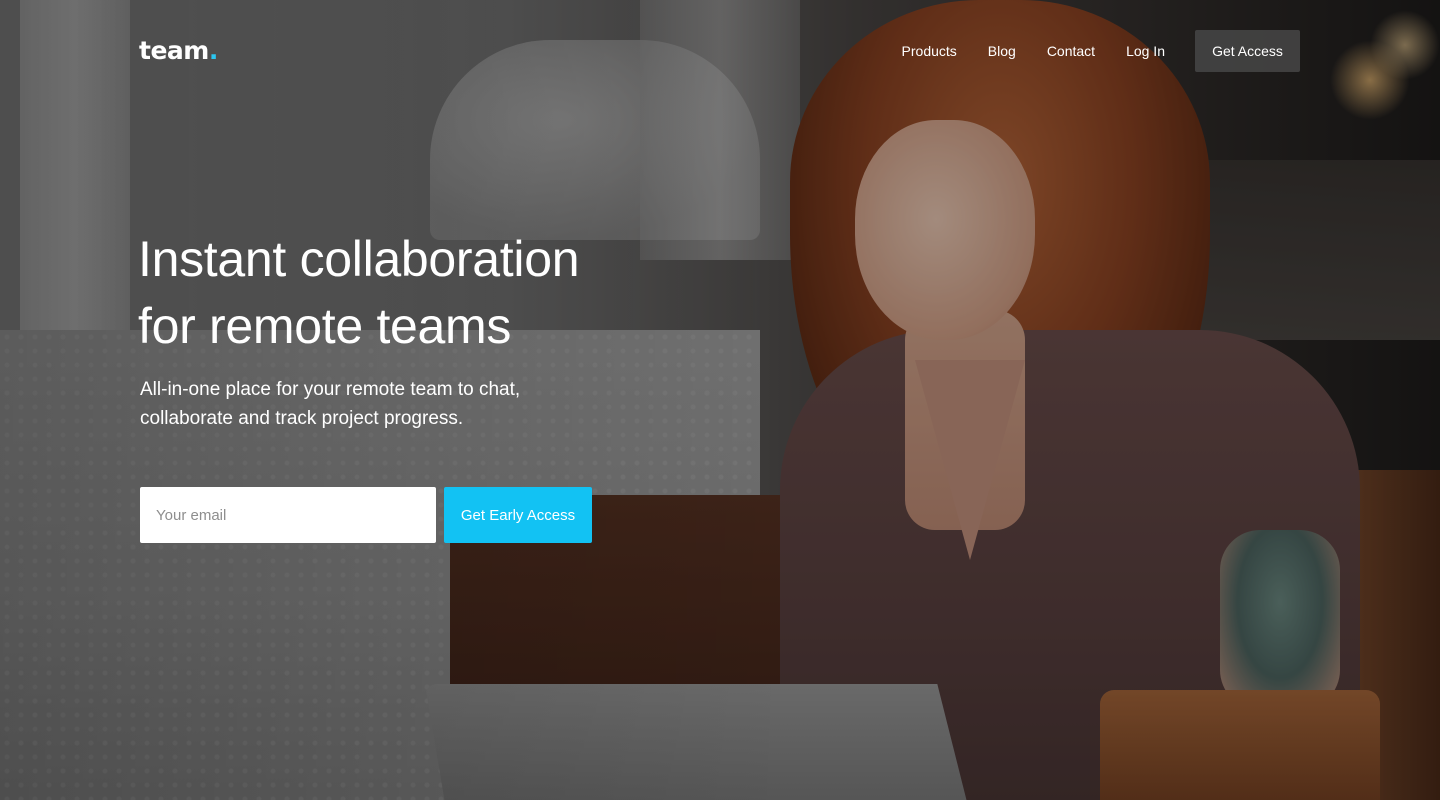  What do you see at coordinates (325, 326) in the screenshot?
I see `hero-title-line-2: for remote teams` at bounding box center [325, 326].